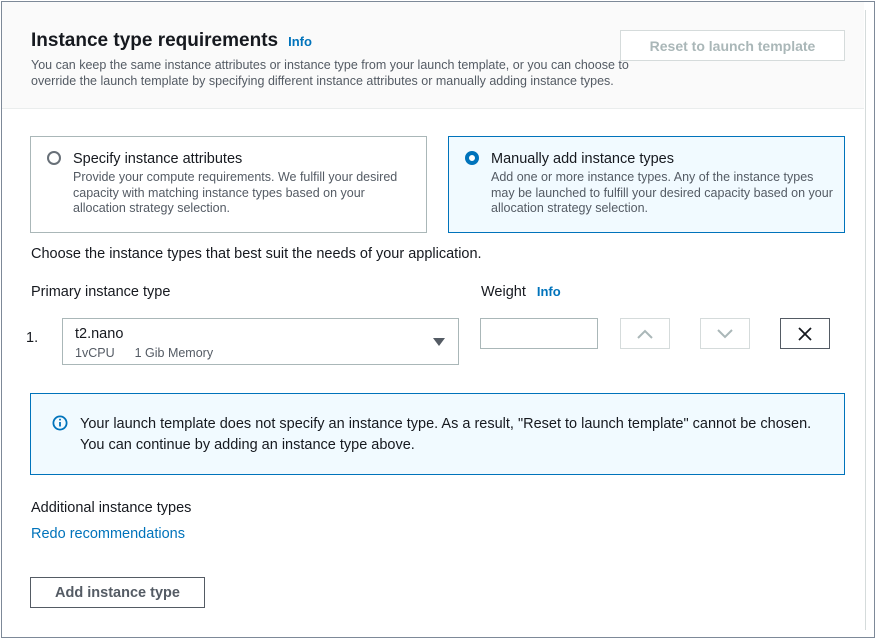  I want to click on panel-title: Instance type requirements, so click(155, 40).